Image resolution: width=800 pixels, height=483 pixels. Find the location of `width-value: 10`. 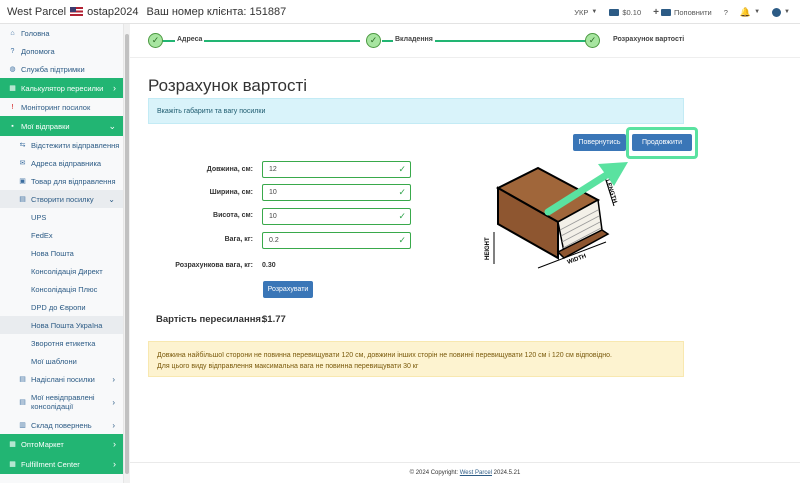

width-value: 10 is located at coordinates (273, 192).